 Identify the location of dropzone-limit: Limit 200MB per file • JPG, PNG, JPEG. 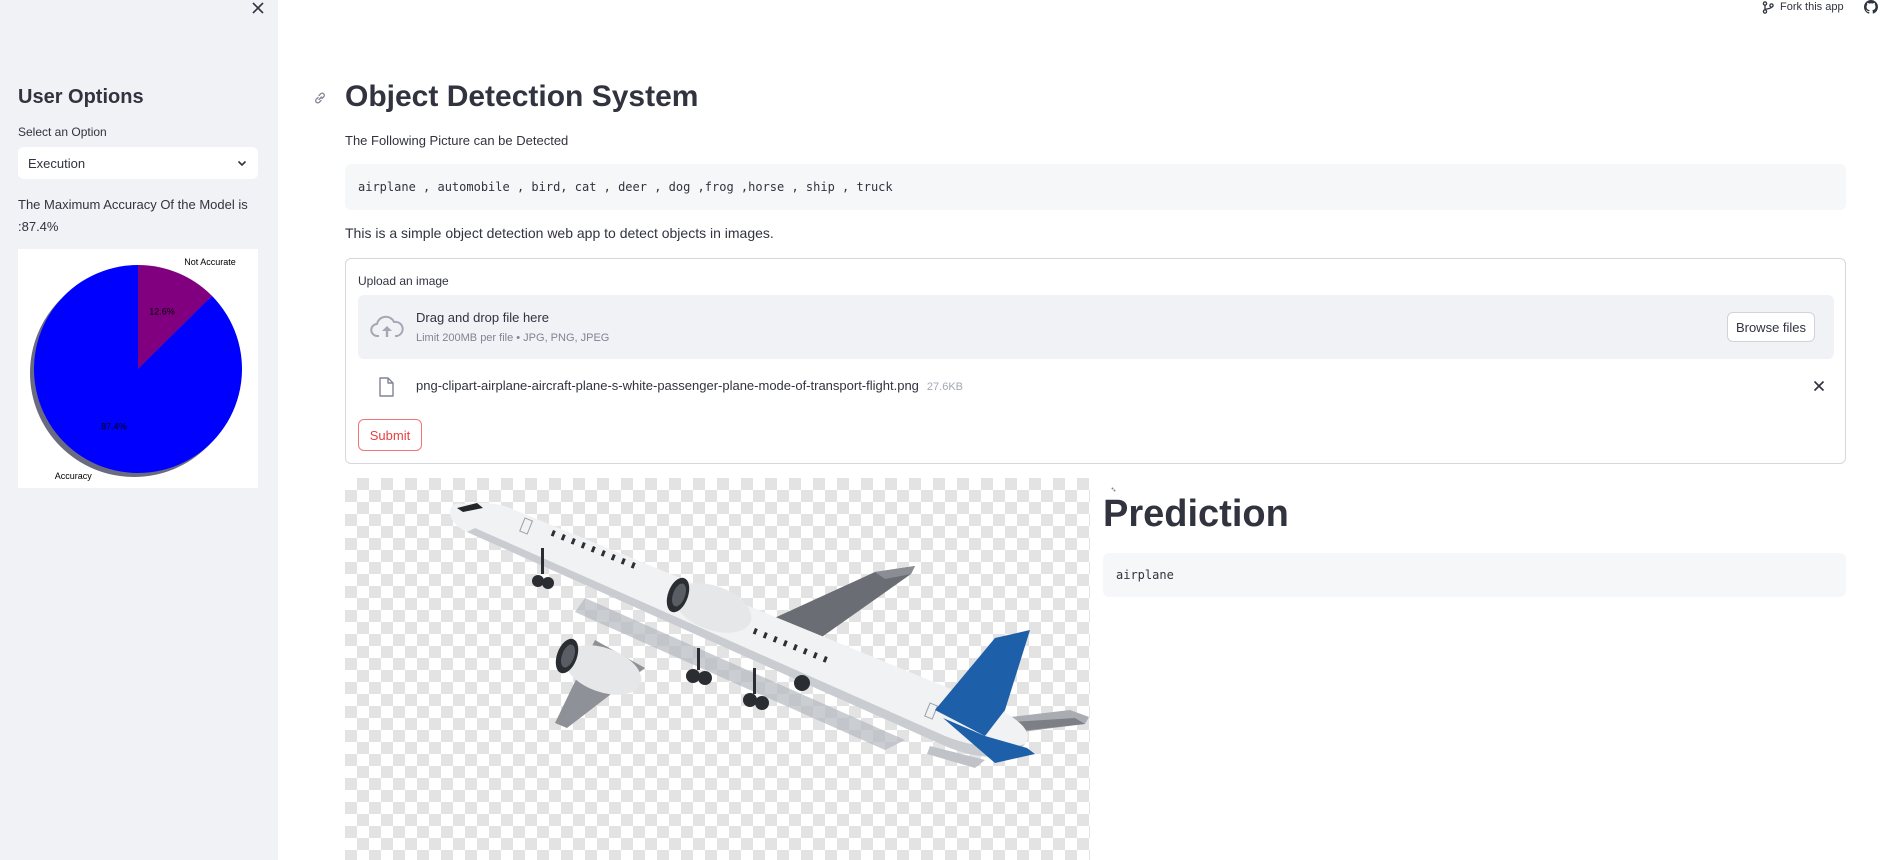
(513, 338).